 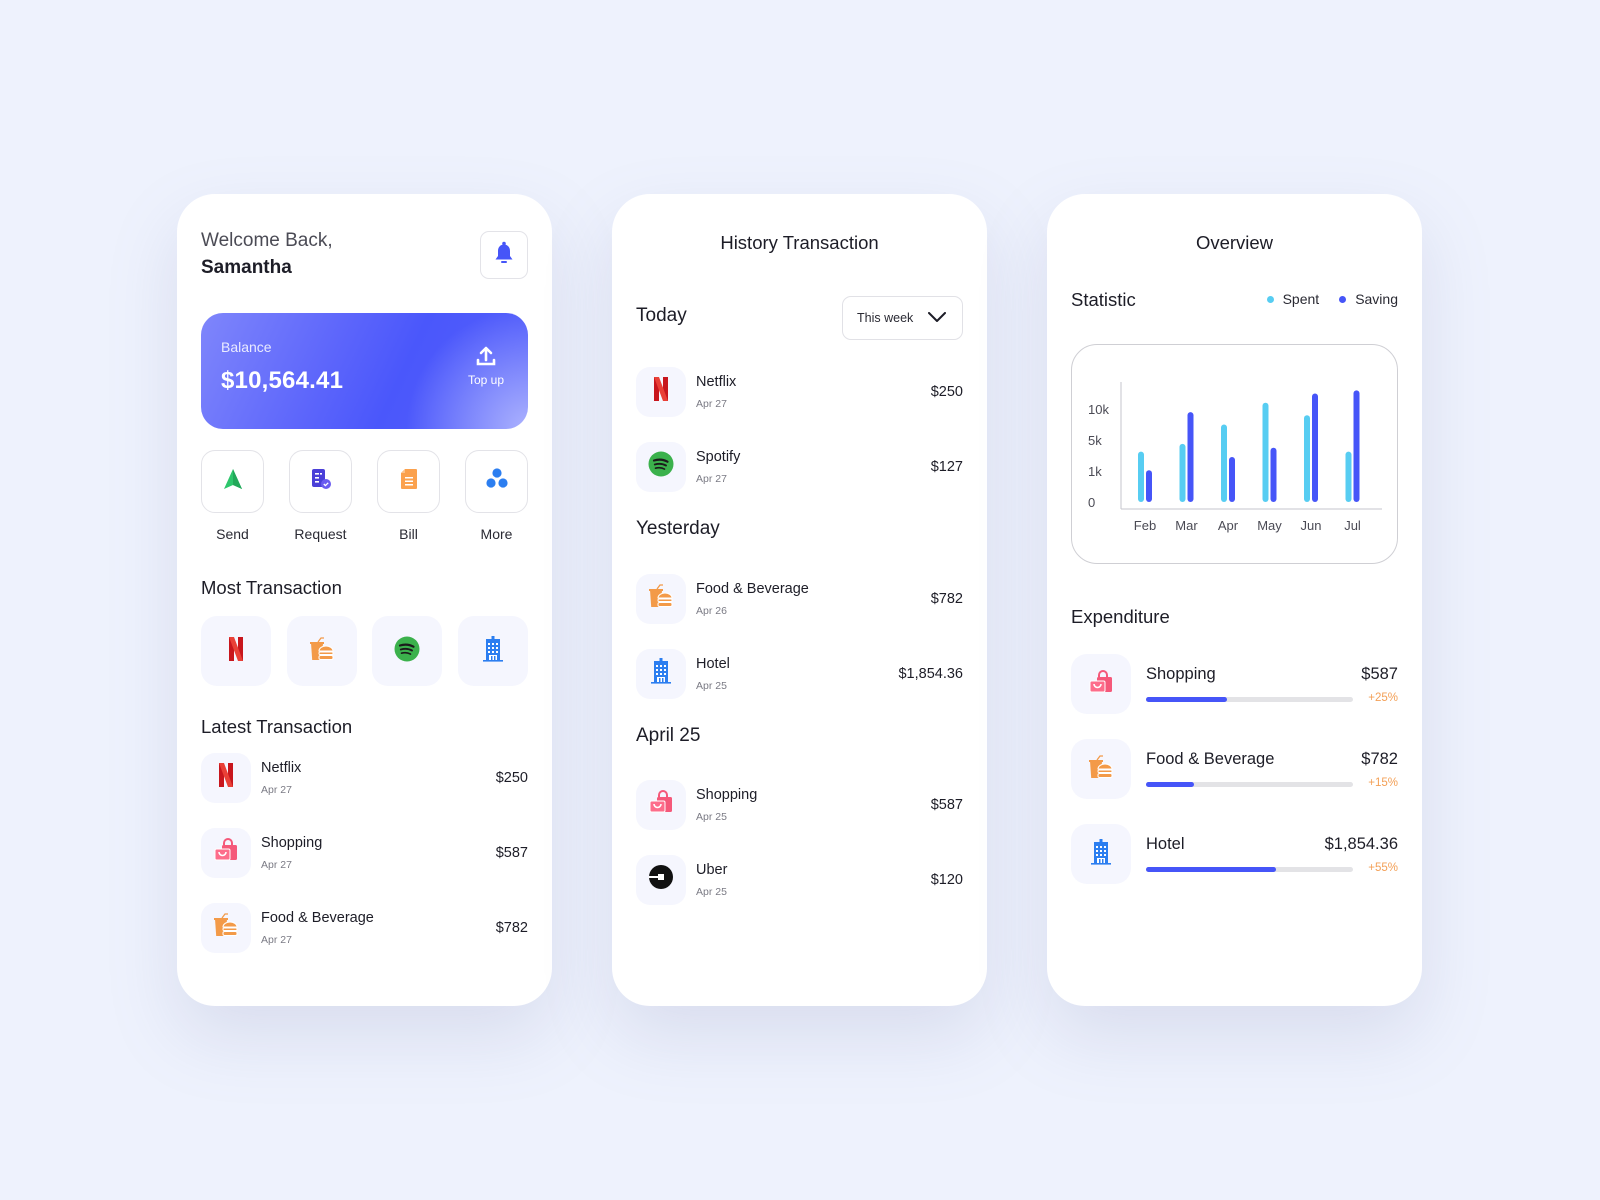 What do you see at coordinates (1211, 869) in the screenshot?
I see `expenditure-progress-fill` at bounding box center [1211, 869].